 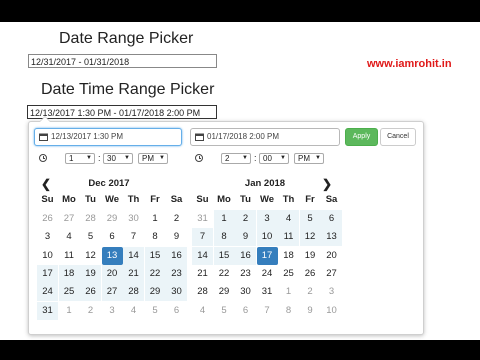 I want to click on left-calendar-day: 8, so click(x=155, y=237).